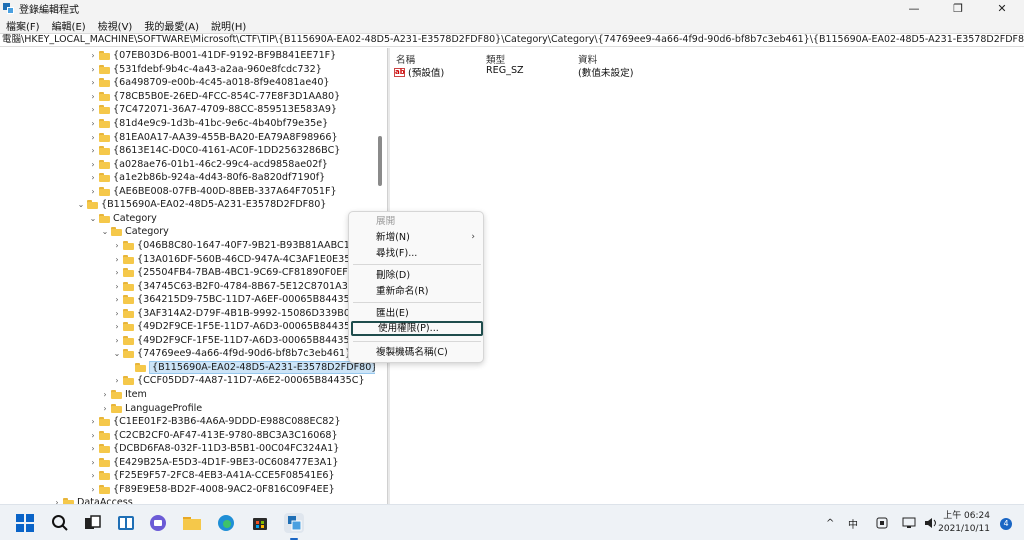 The height and width of the screenshot is (540, 1024). I want to click on tree-node: › DataAccess, so click(92, 500).